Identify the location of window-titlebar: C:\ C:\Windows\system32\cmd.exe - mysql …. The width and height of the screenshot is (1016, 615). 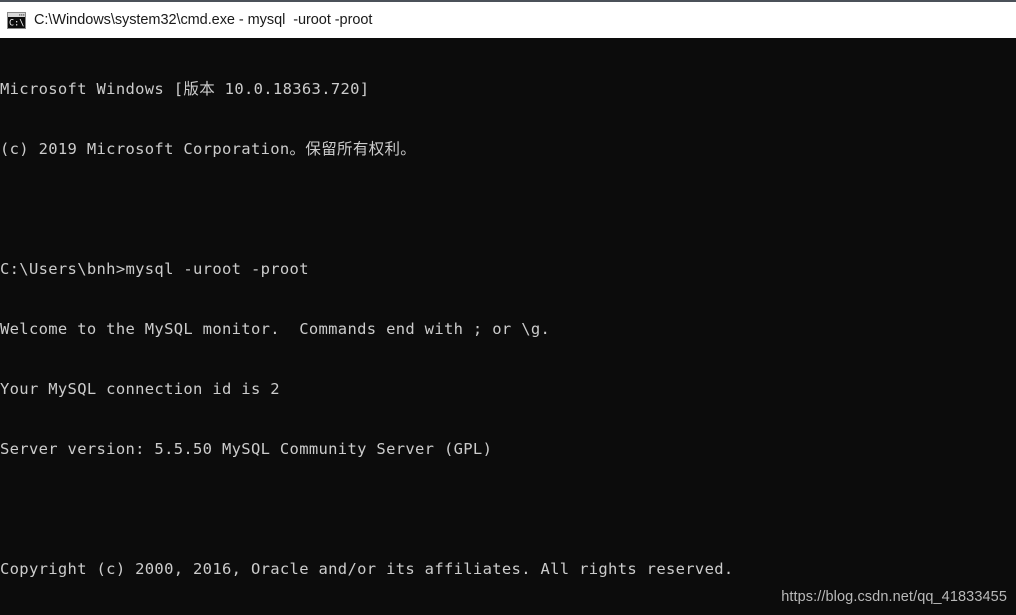
(508, 19).